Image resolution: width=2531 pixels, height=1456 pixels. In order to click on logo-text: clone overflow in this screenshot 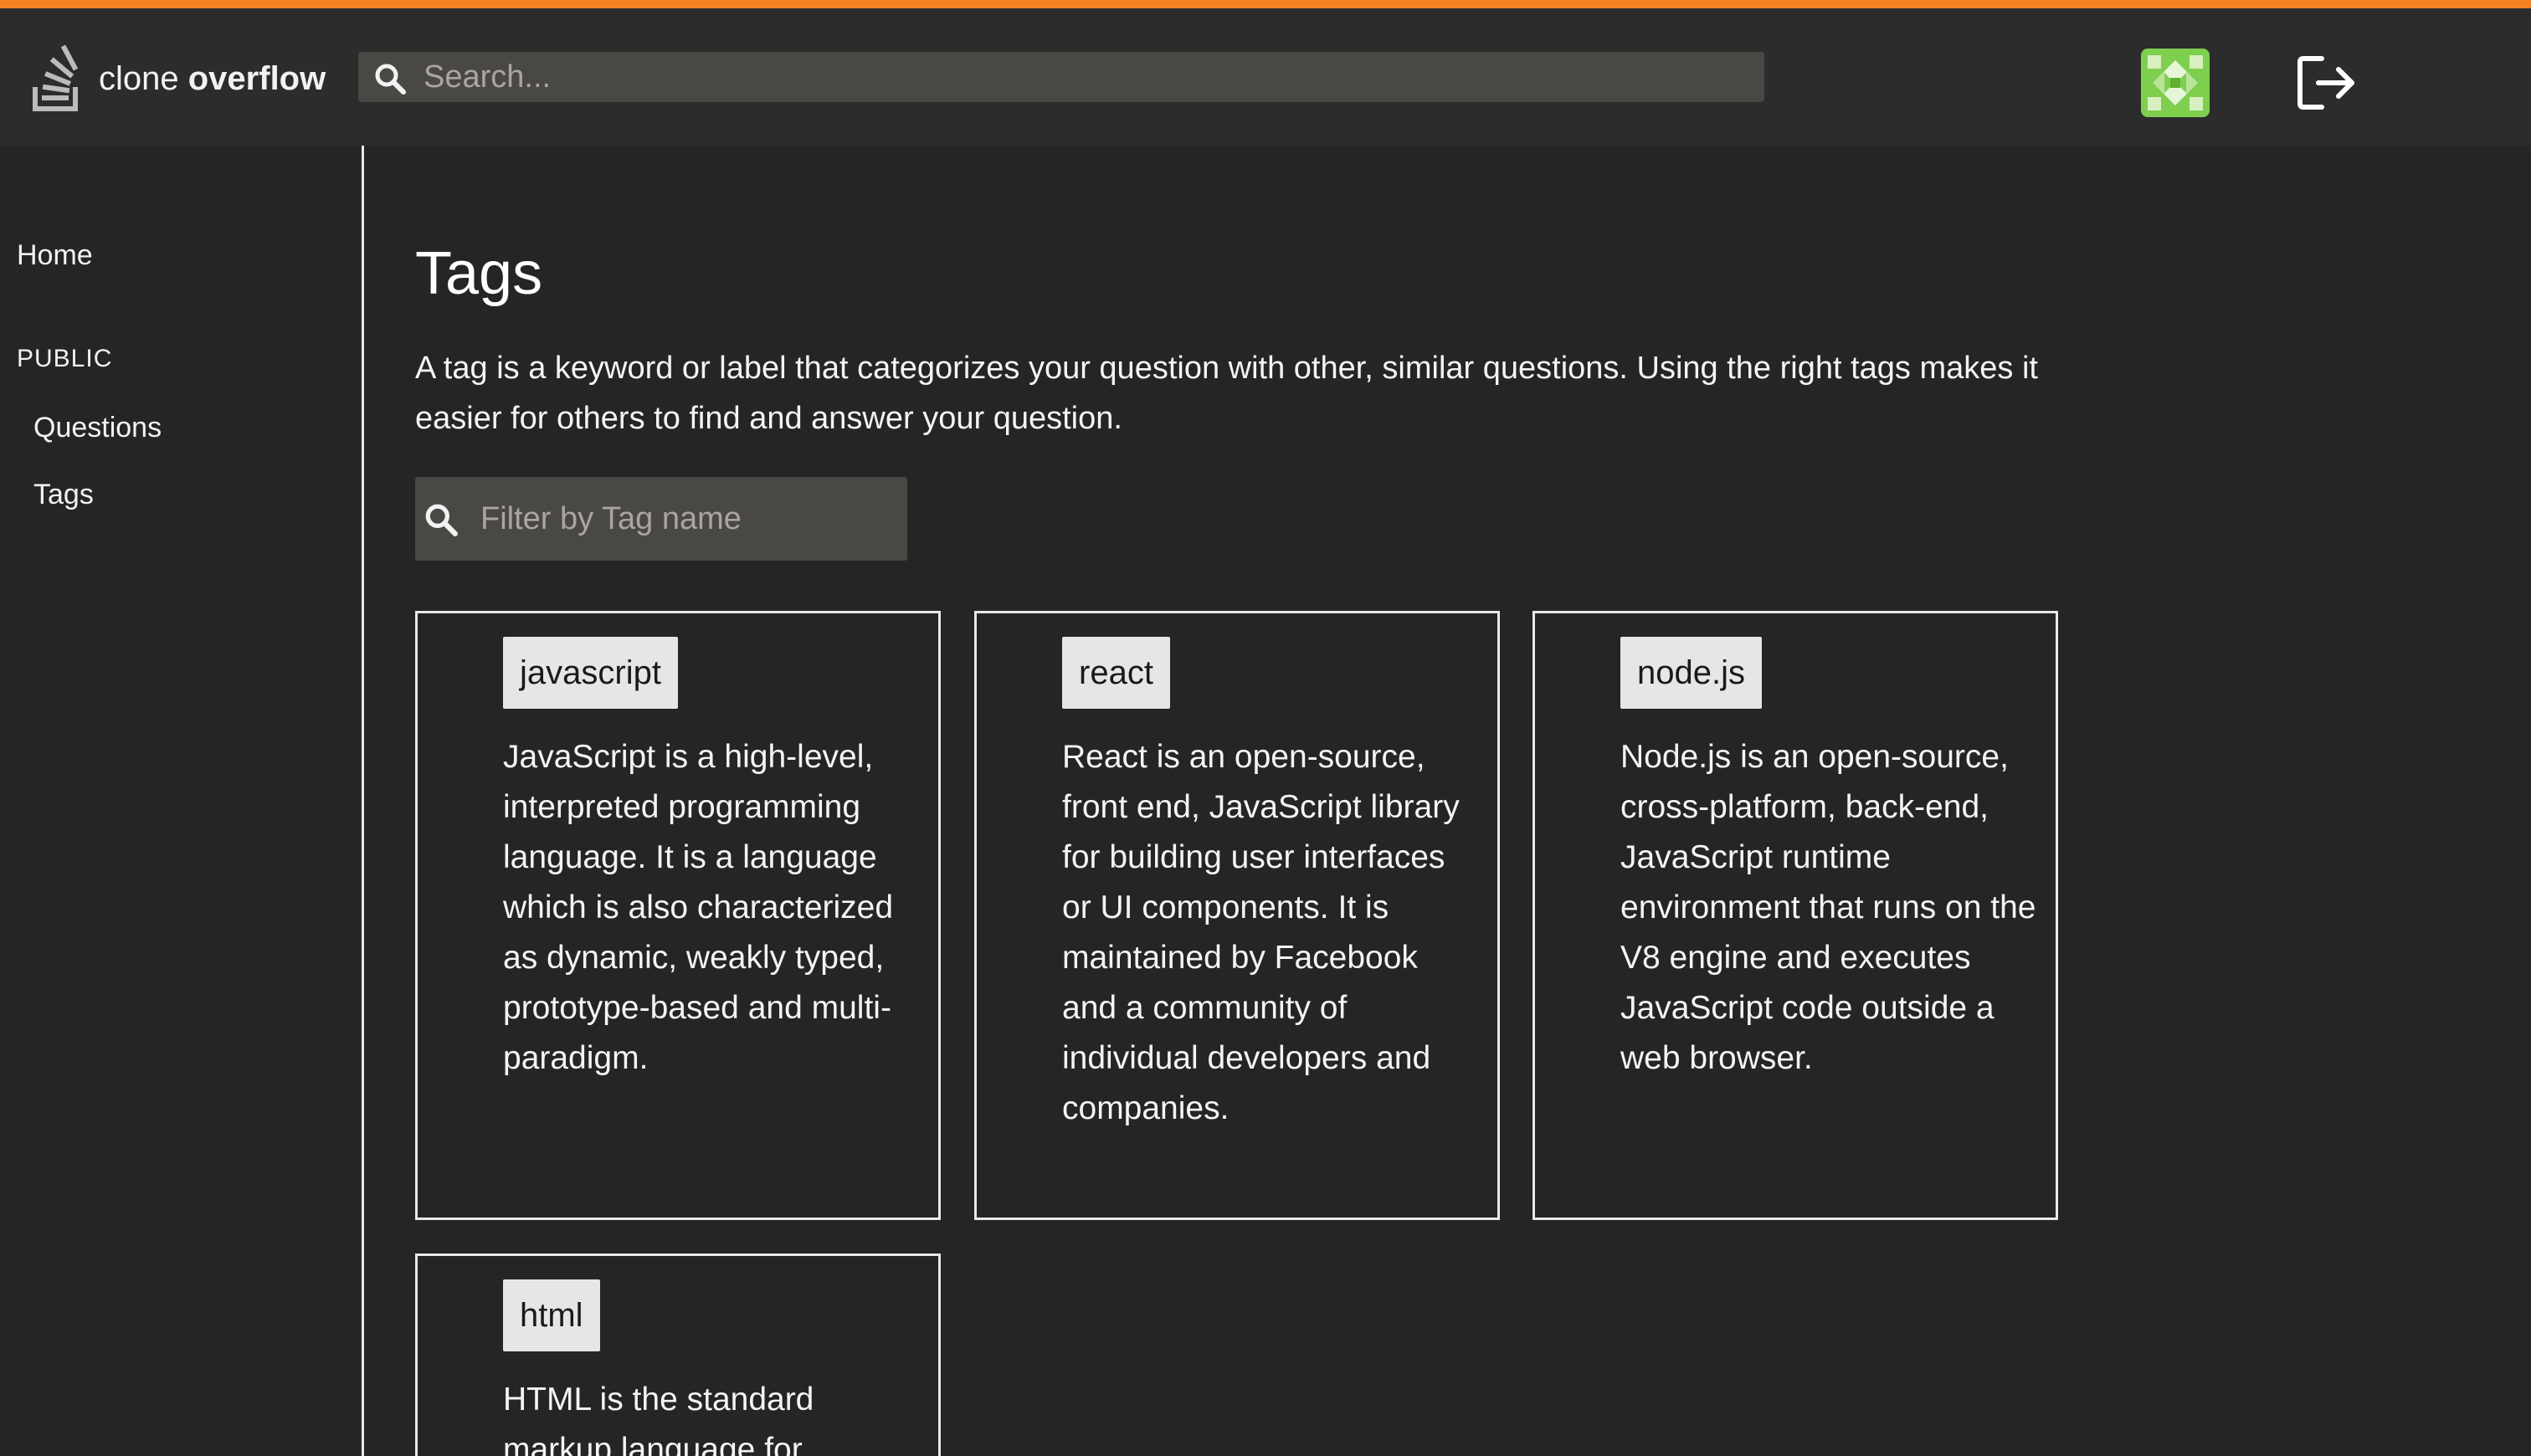, I will do `click(212, 78)`.